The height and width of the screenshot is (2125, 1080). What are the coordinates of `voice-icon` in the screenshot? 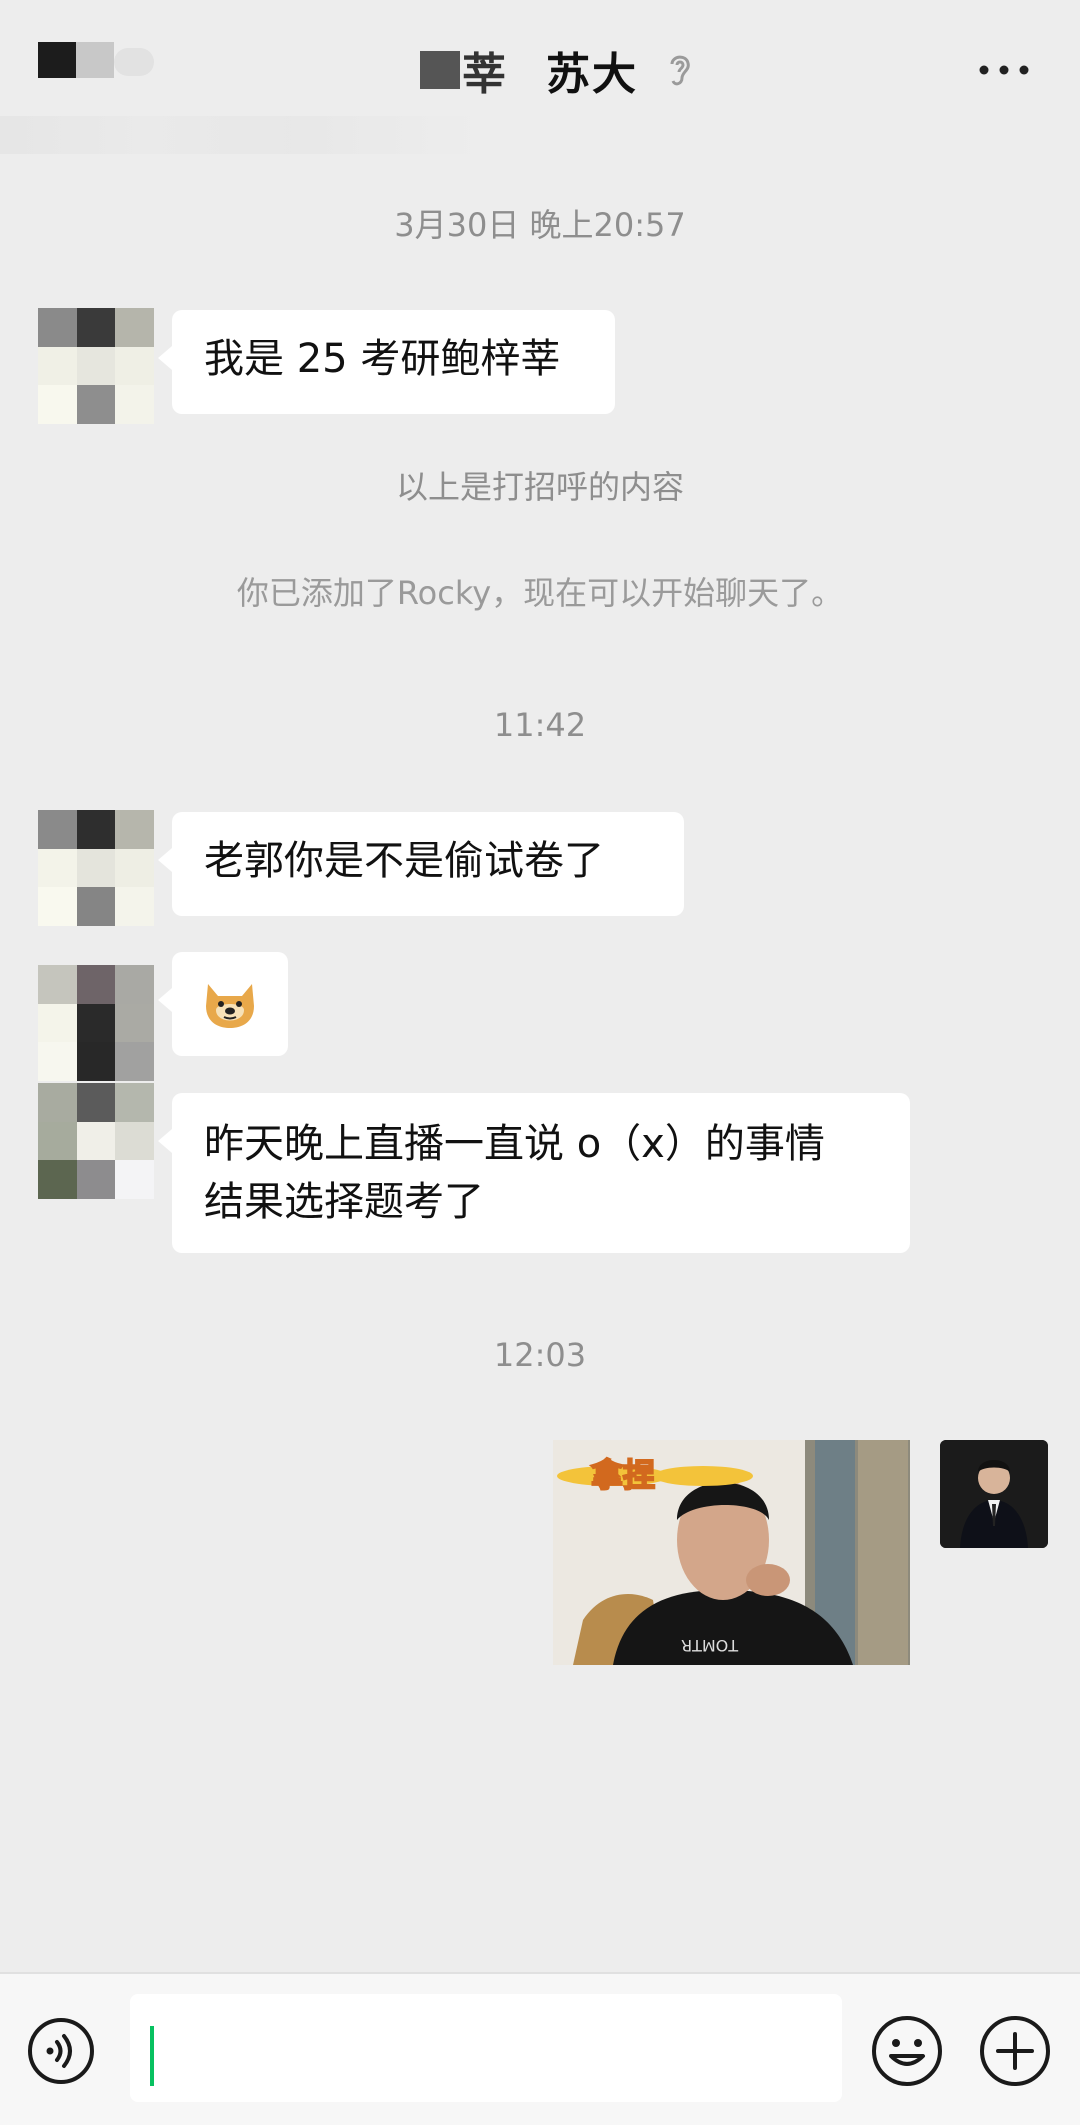 It's located at (61, 2051).